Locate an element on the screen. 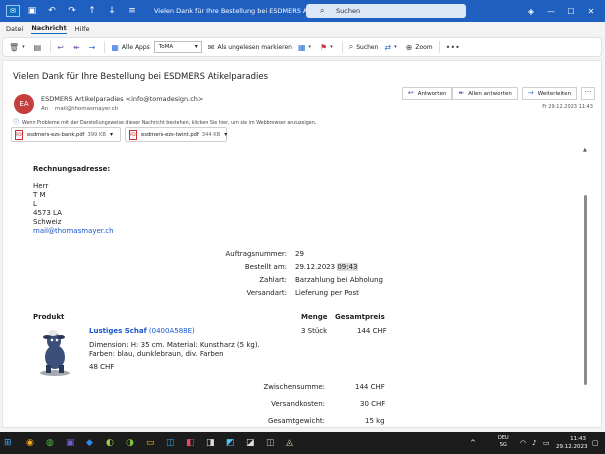 The width and height of the screenshot is (605, 454). move-folder-combo: ToMA ▾ is located at coordinates (177, 47).